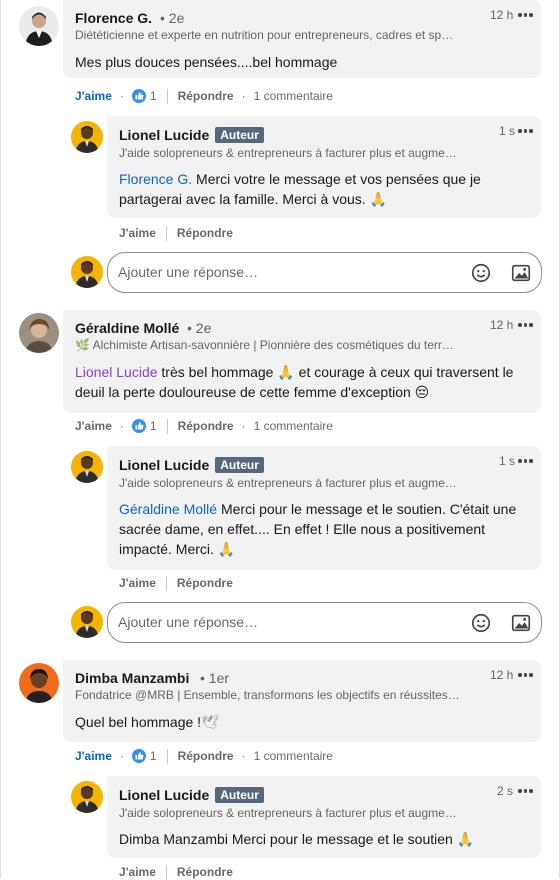  What do you see at coordinates (206, 62) in the screenshot?
I see `comment-text: Mes plus douces pensées....bel hommage` at bounding box center [206, 62].